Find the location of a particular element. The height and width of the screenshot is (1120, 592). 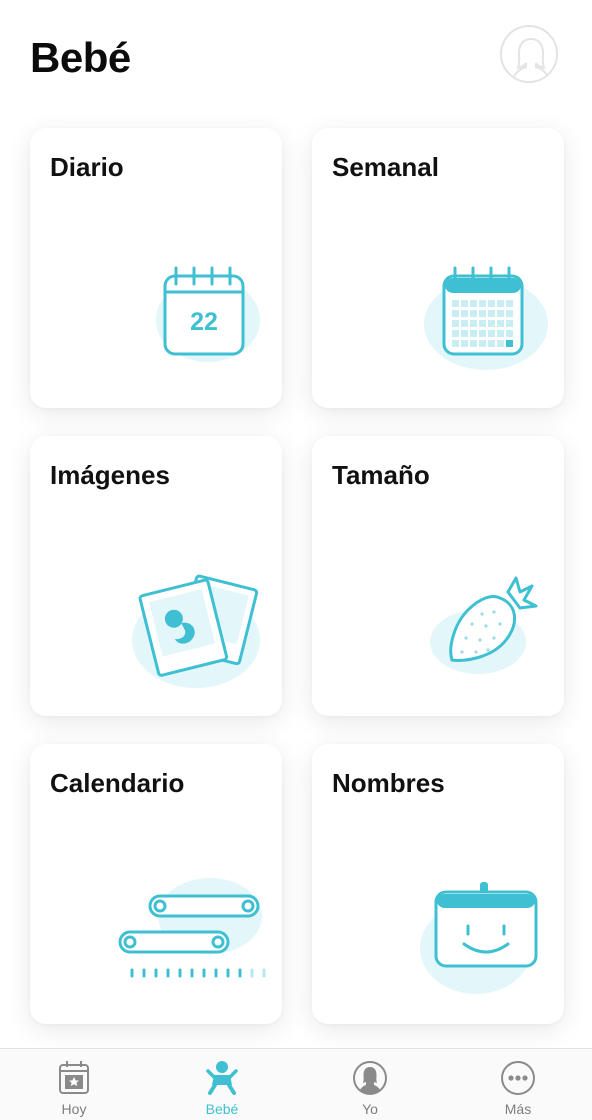

tab-label: Bebé is located at coordinates (222, 1109).